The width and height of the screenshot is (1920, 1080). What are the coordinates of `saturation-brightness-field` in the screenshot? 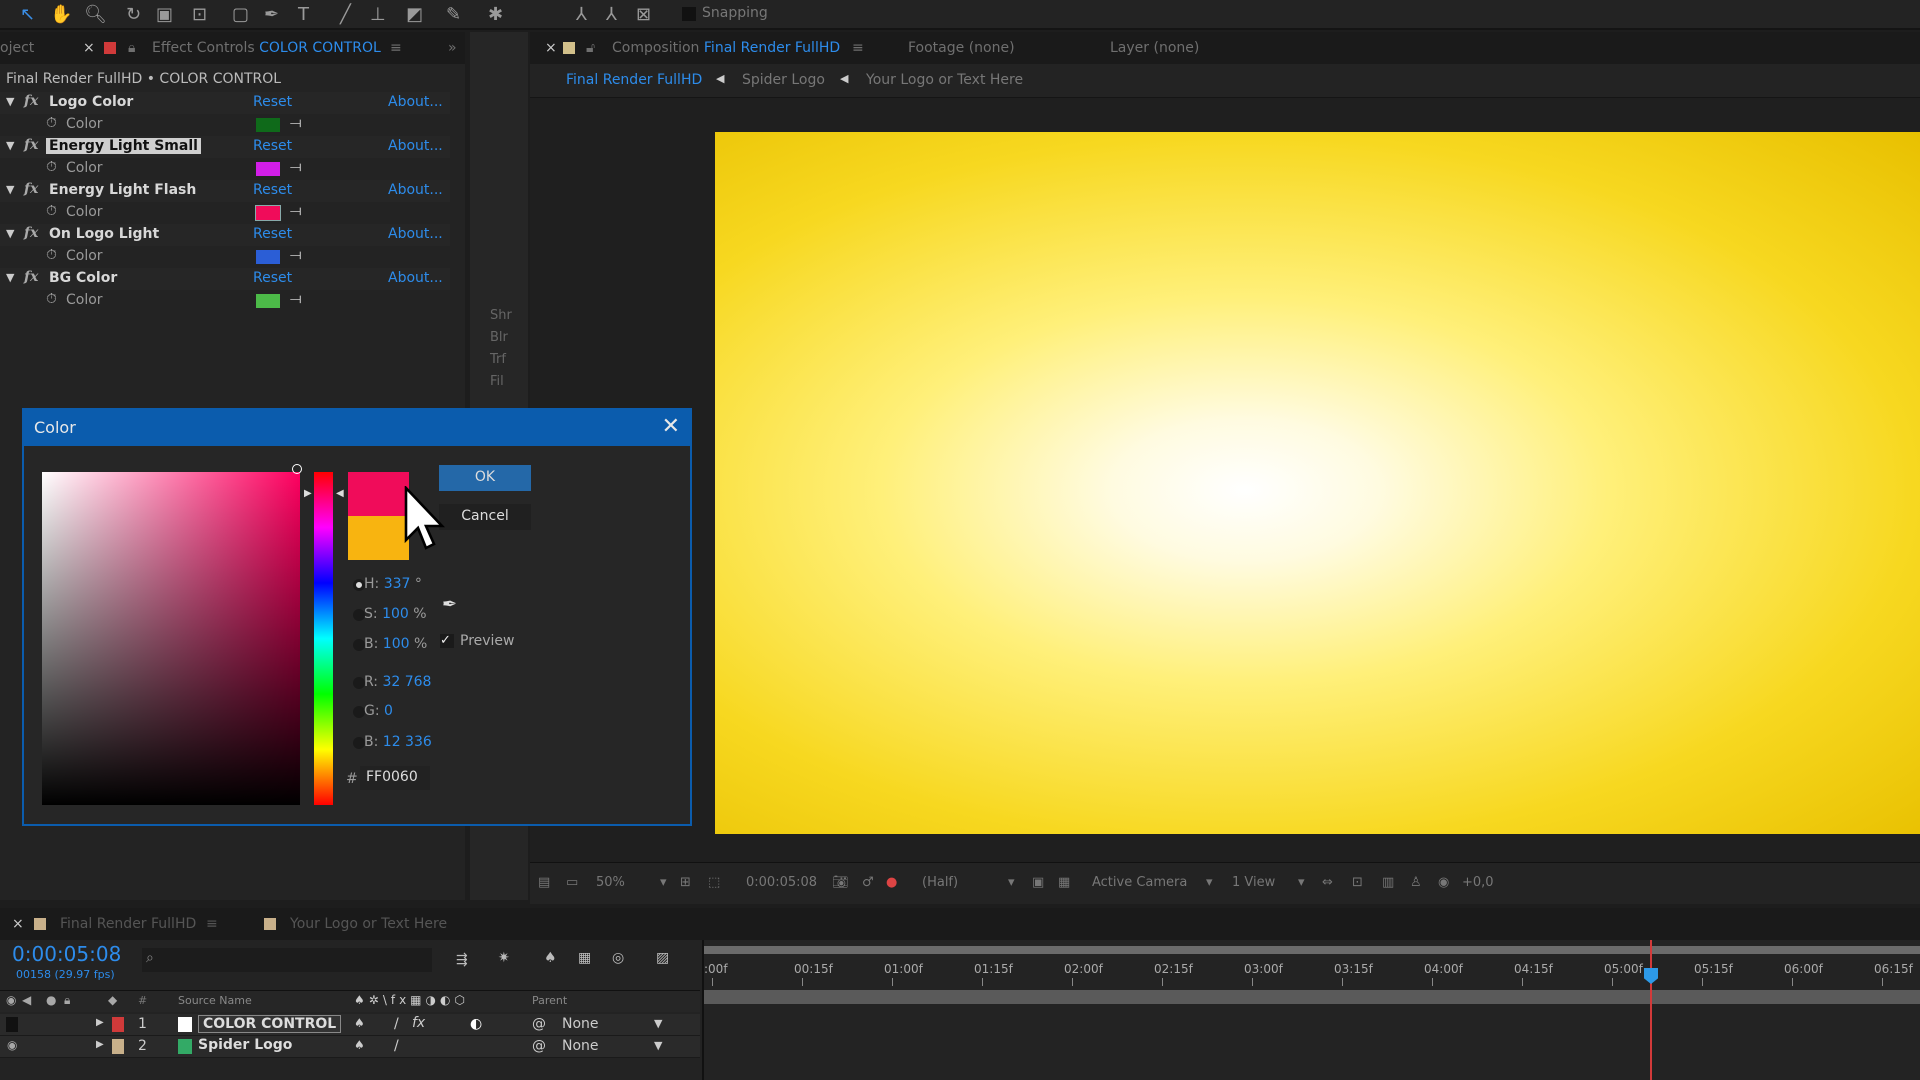 It's located at (171, 638).